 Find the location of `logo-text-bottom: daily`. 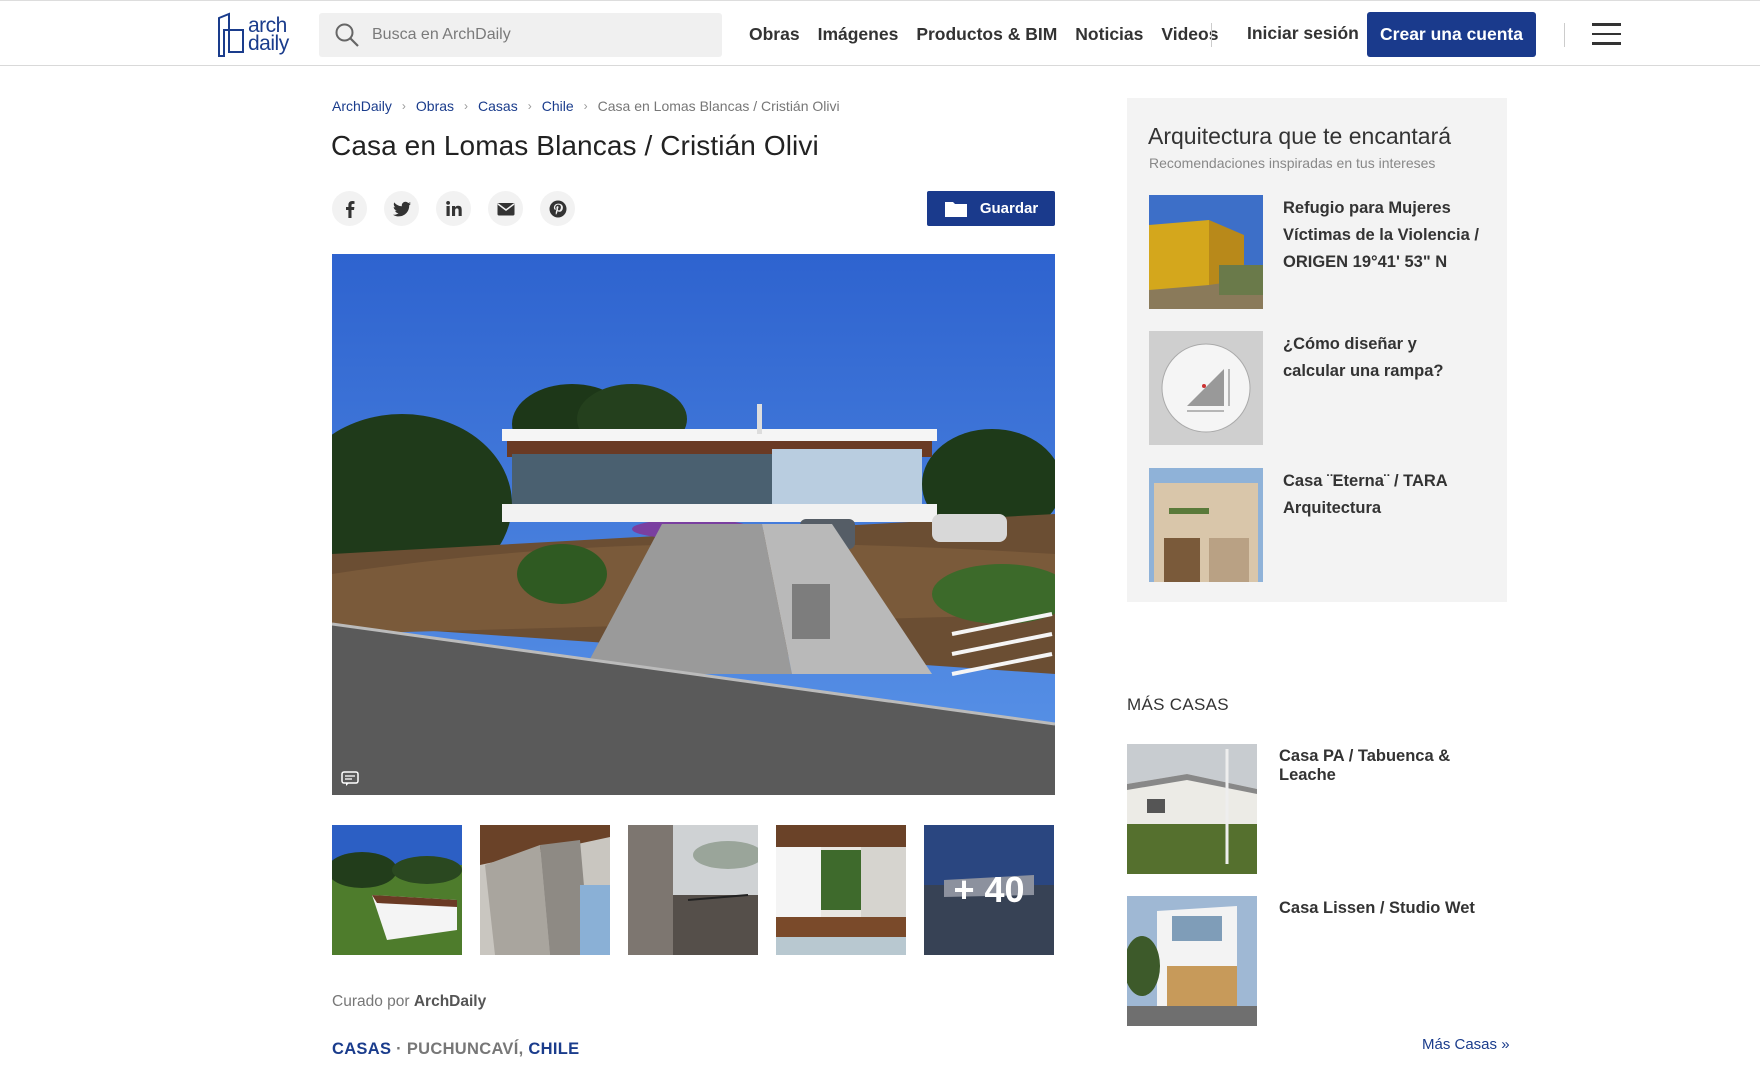

logo-text-bottom: daily is located at coordinates (268, 43).